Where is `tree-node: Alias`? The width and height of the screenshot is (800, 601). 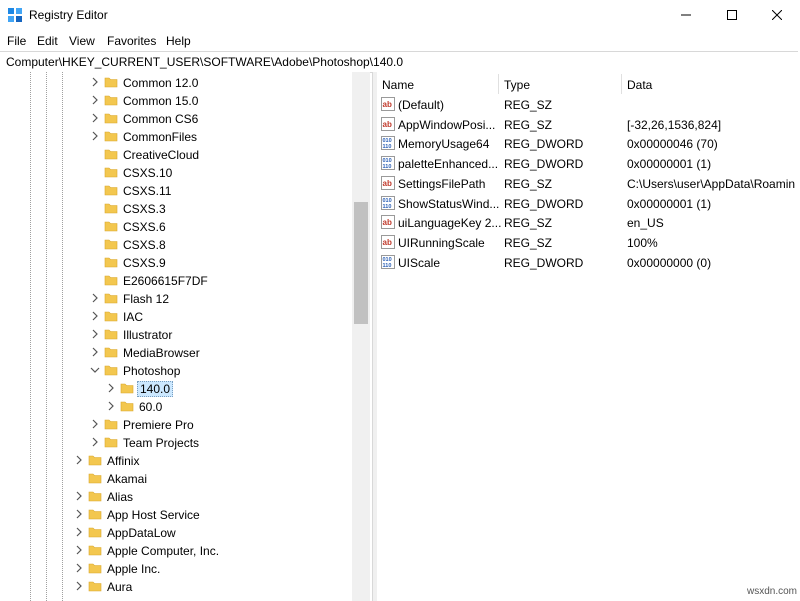 tree-node: Alias is located at coordinates (176, 497).